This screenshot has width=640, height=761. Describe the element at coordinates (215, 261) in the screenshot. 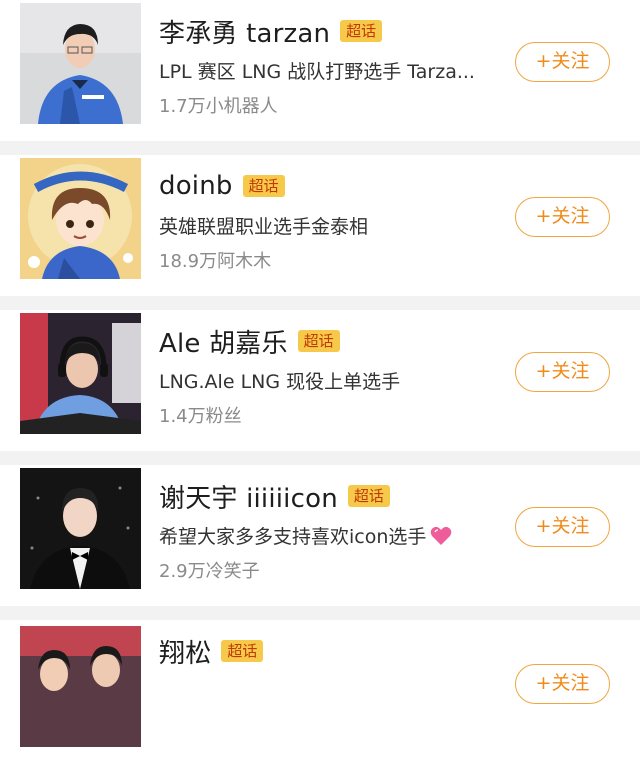

I see `fan-count: 18.9万阿木木` at that location.